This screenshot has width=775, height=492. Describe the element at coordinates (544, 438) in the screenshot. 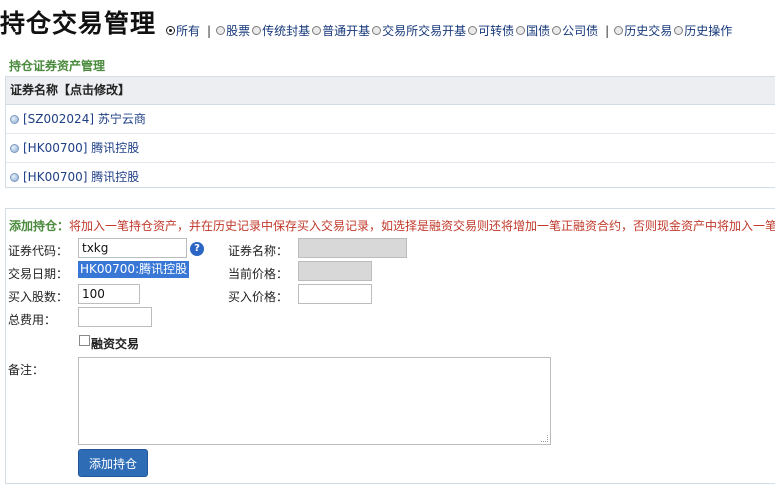

I see `resize-grip-icon` at that location.